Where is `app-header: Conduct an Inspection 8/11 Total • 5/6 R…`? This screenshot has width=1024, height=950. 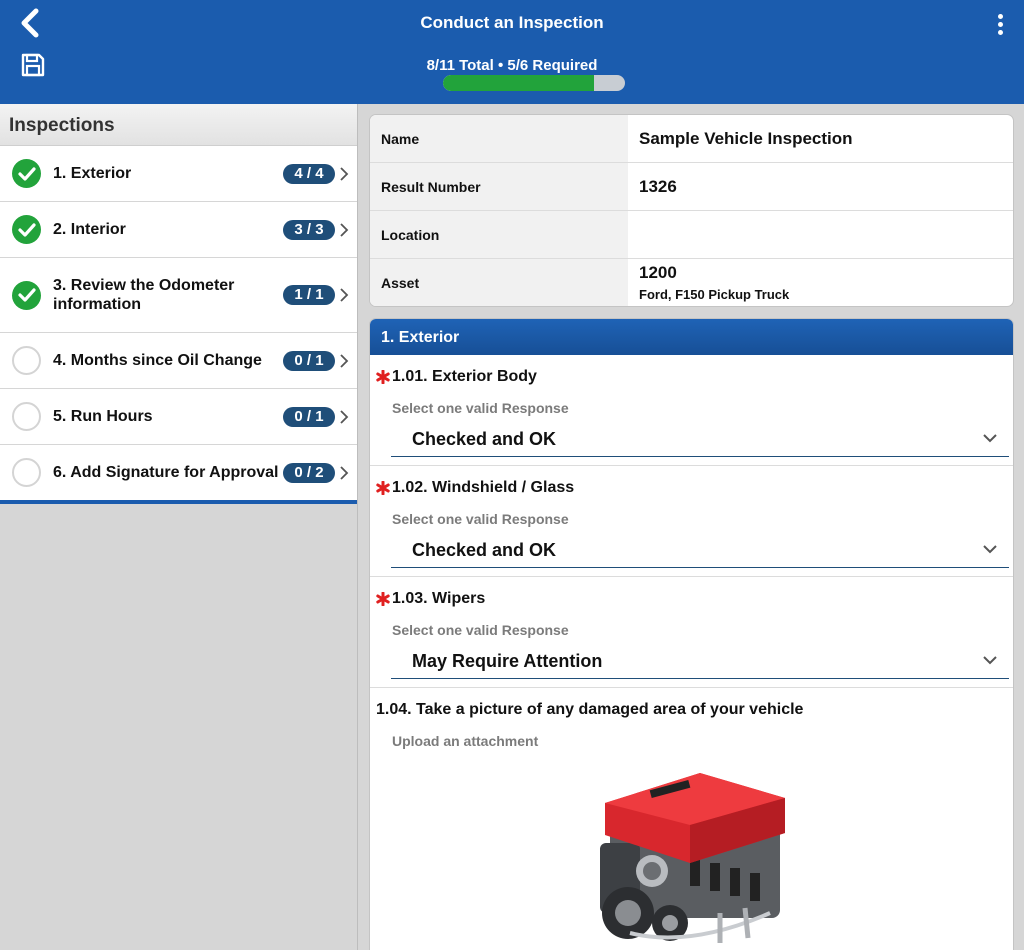
app-header: Conduct an Inspection 8/11 Total • 5/6 R… is located at coordinates (512, 52).